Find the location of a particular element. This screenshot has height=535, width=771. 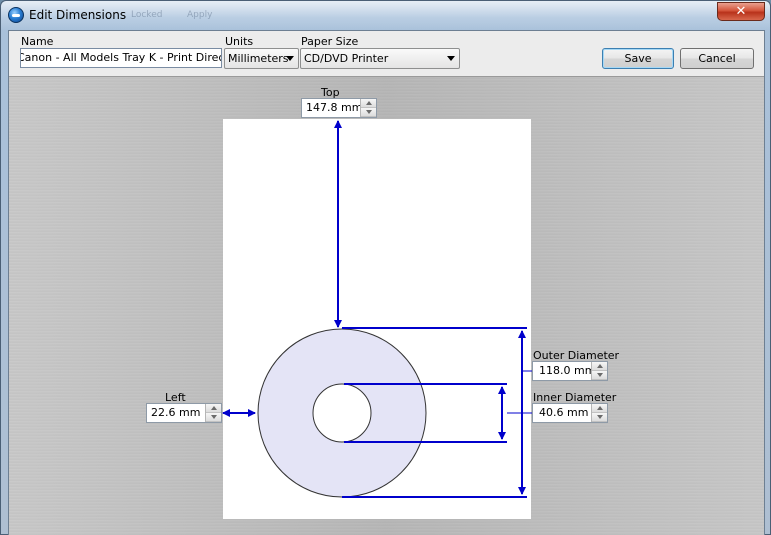

top-spinner is located at coordinates (368, 108).